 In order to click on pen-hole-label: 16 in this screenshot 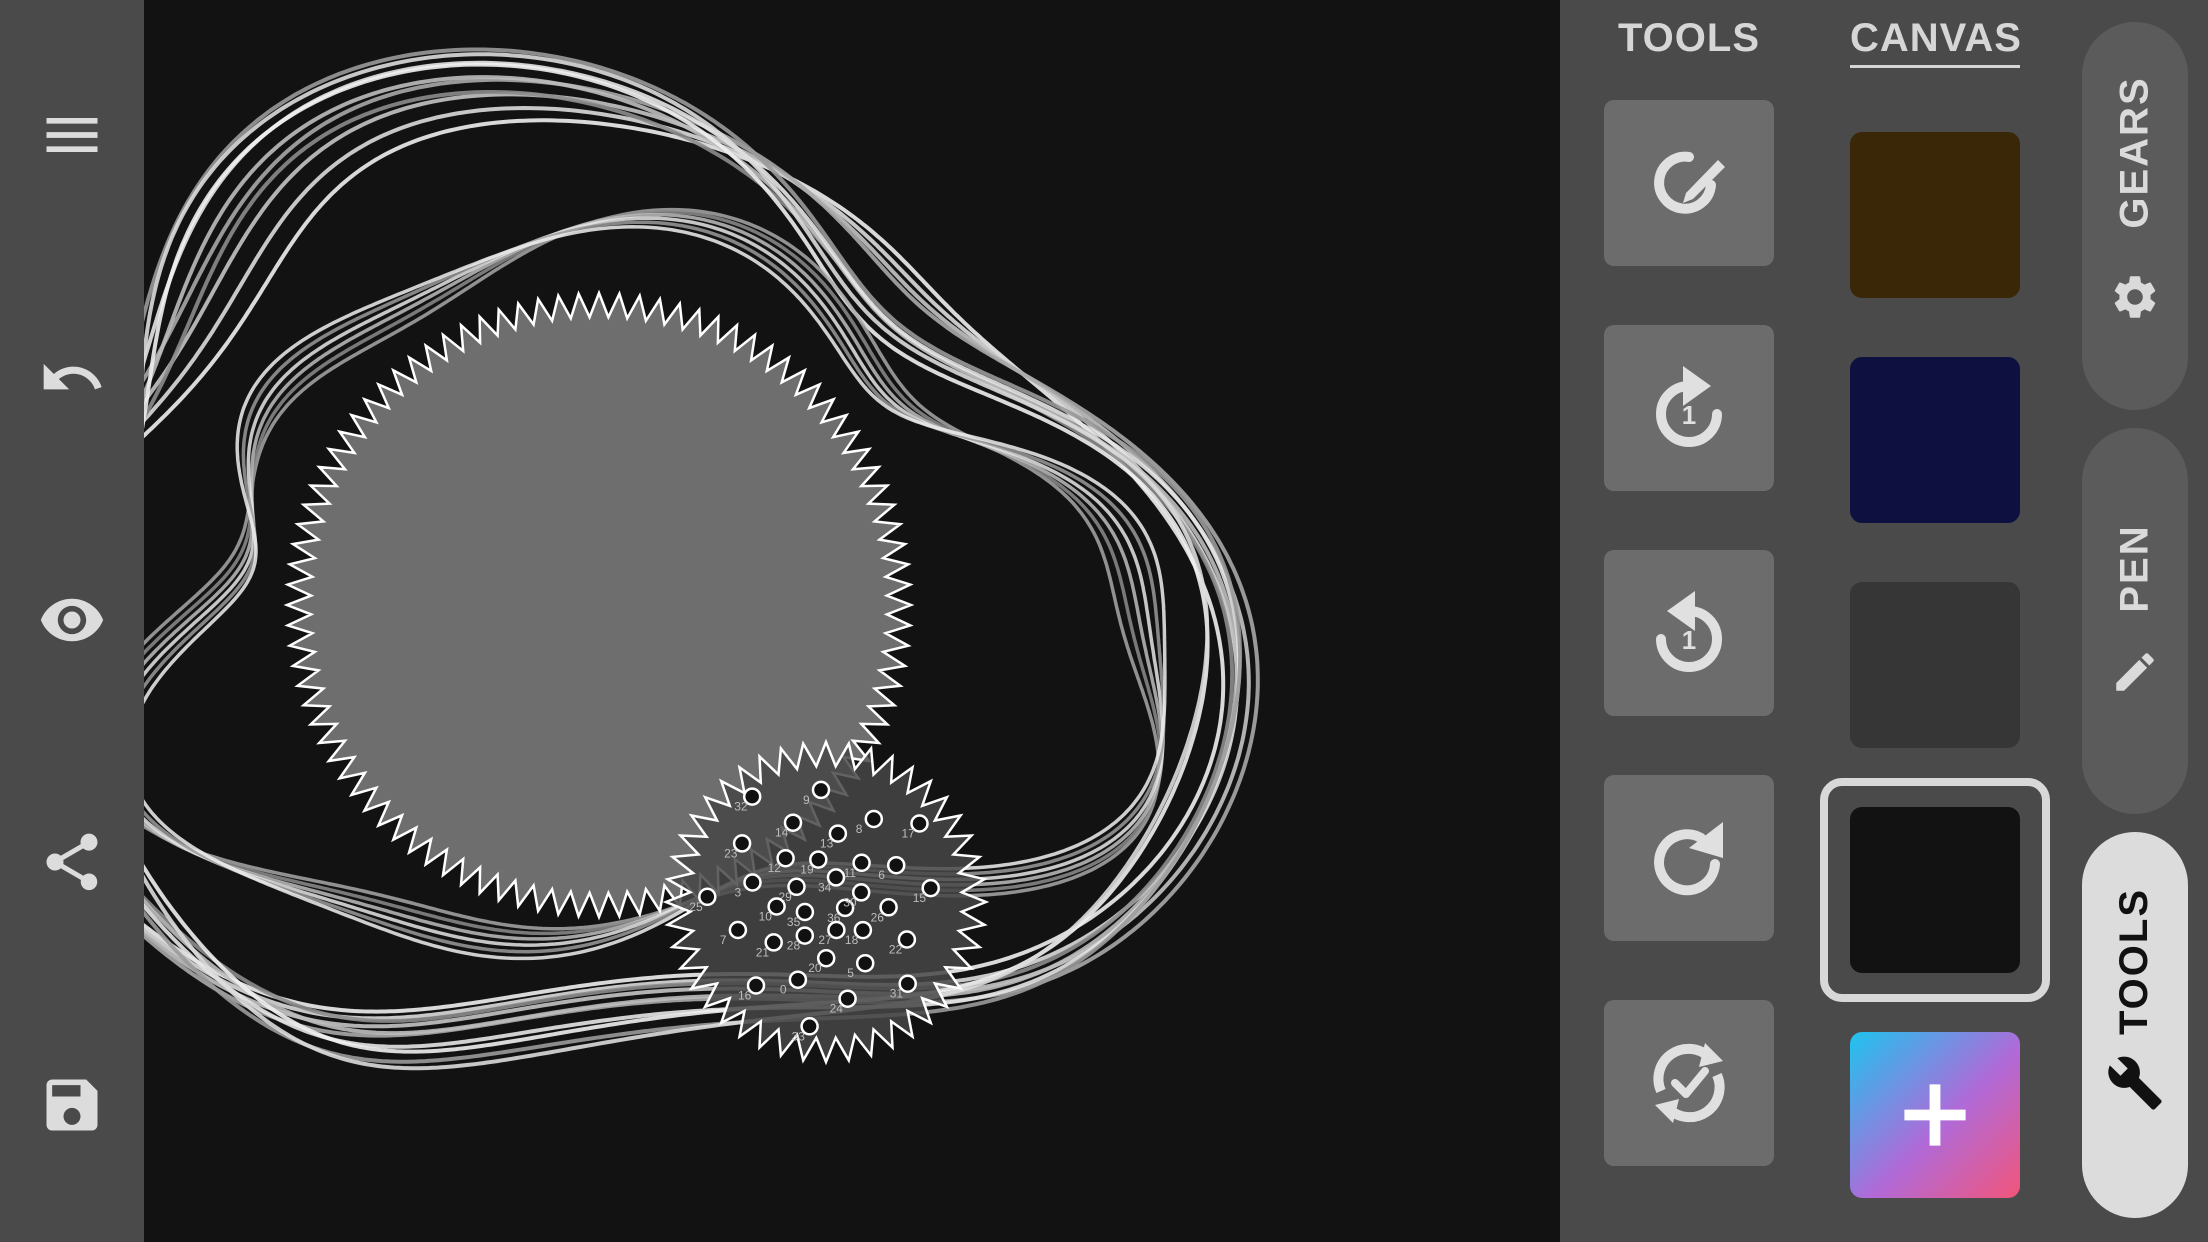, I will do `click(745, 996)`.